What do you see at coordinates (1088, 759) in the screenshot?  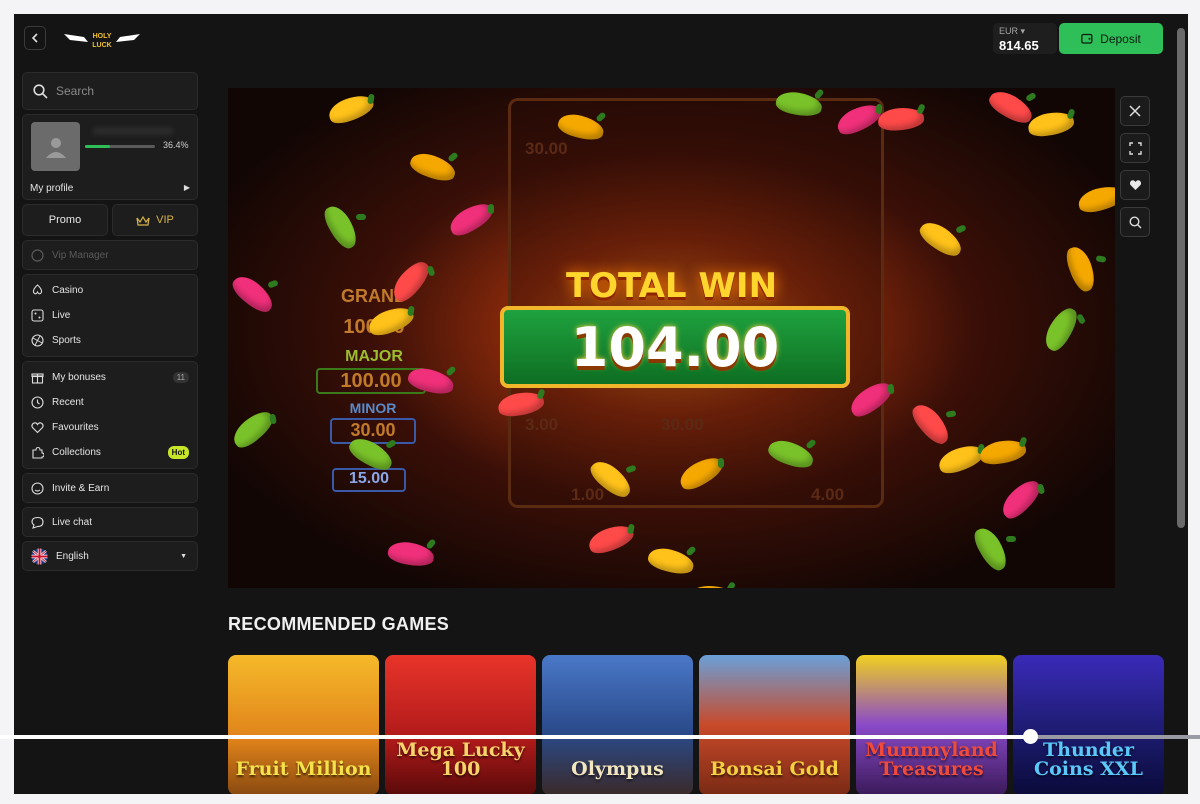 I see `game-tile-title: Thunder Coins XXL` at bounding box center [1088, 759].